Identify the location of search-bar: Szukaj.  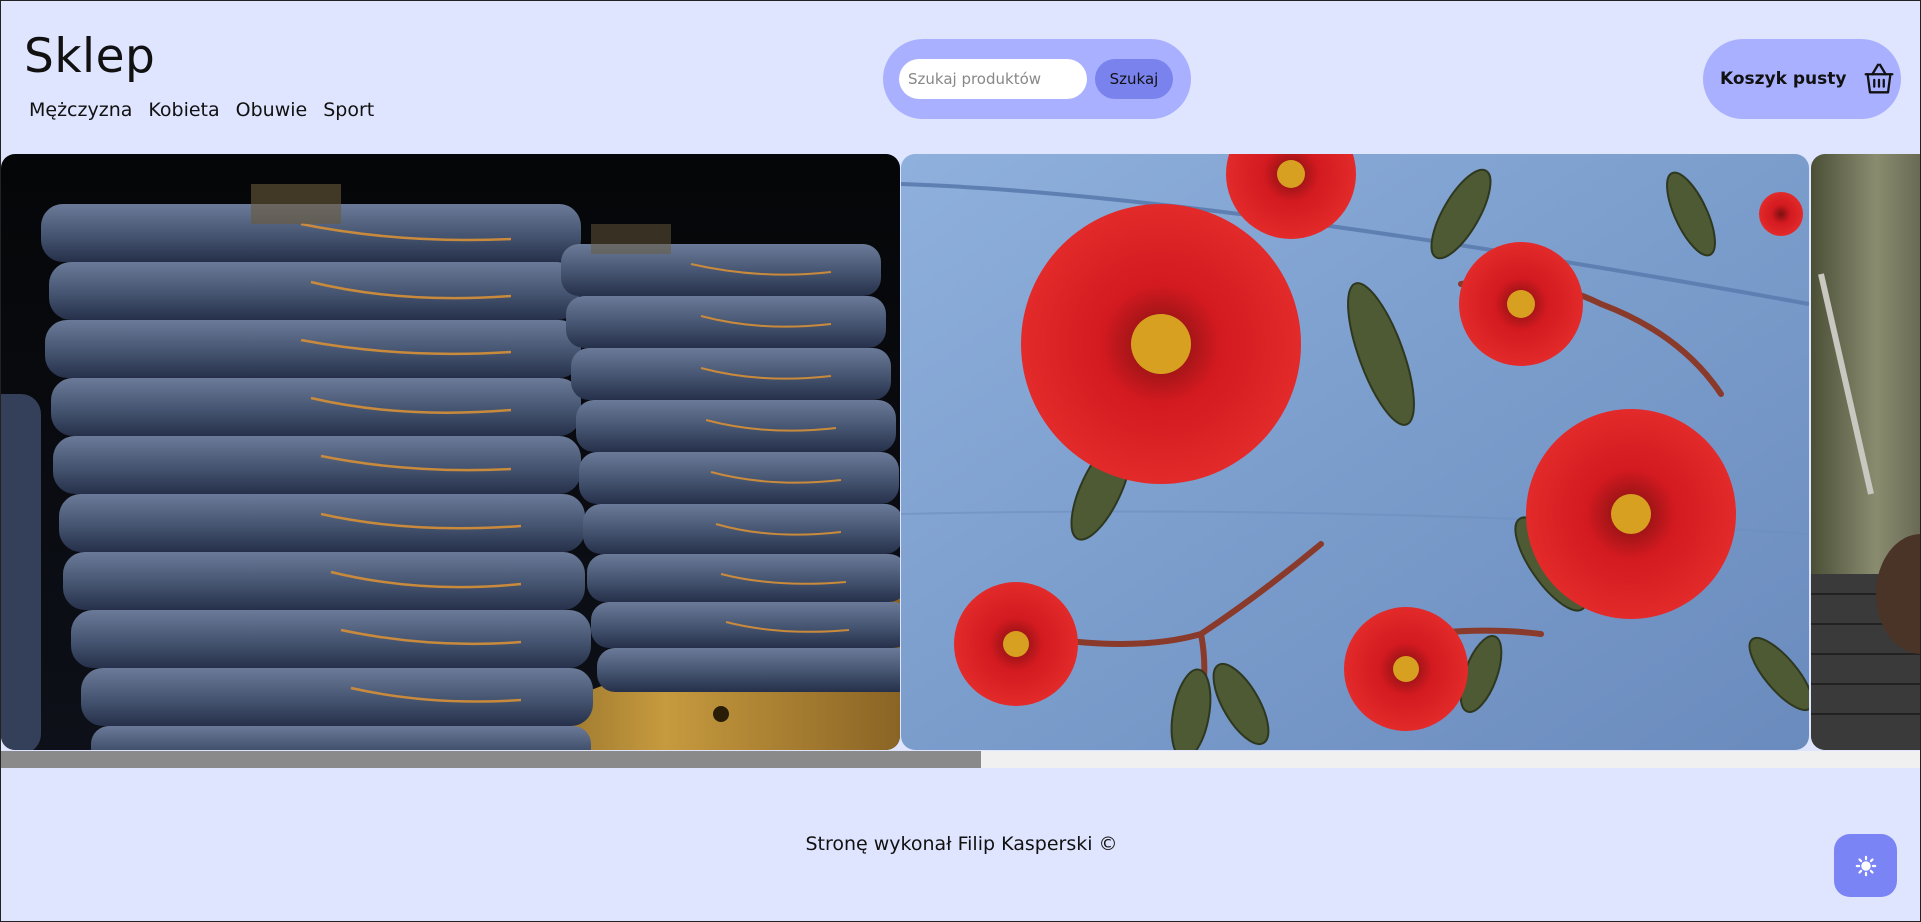
(1037, 79).